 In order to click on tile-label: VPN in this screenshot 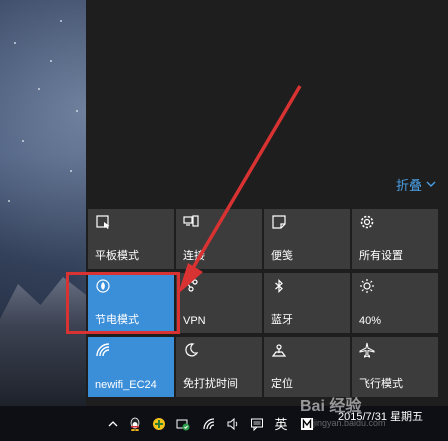, I will do `click(194, 321)`.